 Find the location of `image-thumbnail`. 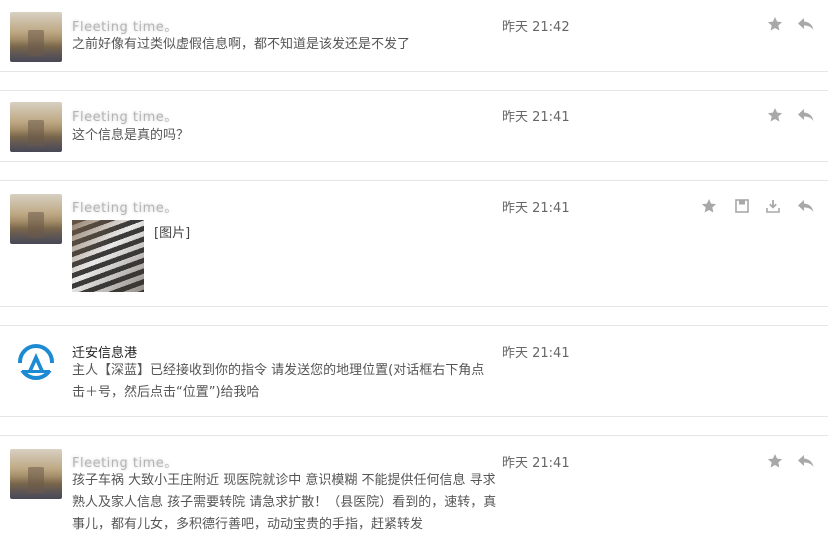

image-thumbnail is located at coordinates (108, 256).